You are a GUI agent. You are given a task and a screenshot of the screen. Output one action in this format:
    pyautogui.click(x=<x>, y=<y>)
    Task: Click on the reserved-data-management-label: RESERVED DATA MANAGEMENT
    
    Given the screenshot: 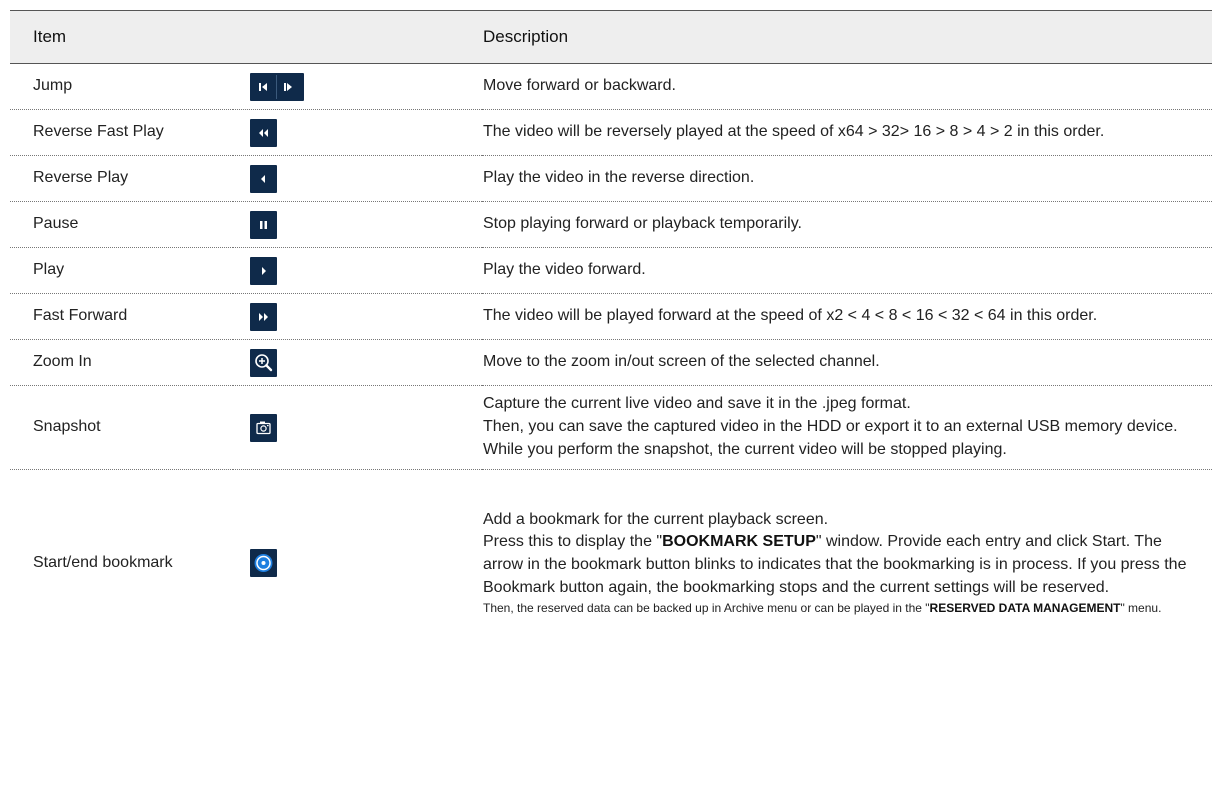 What is the action you would take?
    pyautogui.click(x=1025, y=608)
    